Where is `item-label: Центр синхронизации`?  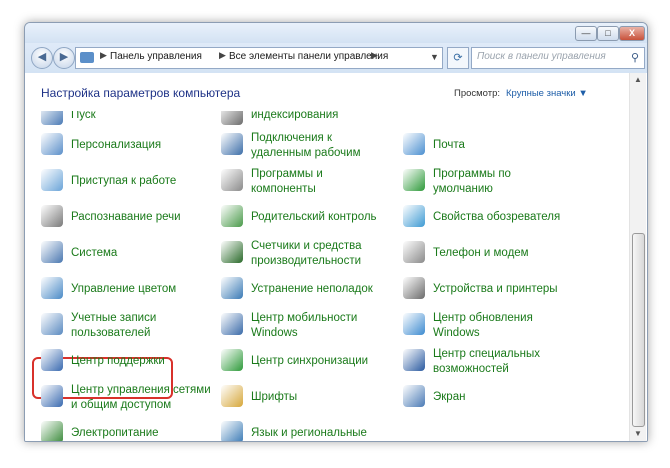
item-label: Центр синхронизации is located at coordinates (310, 361).